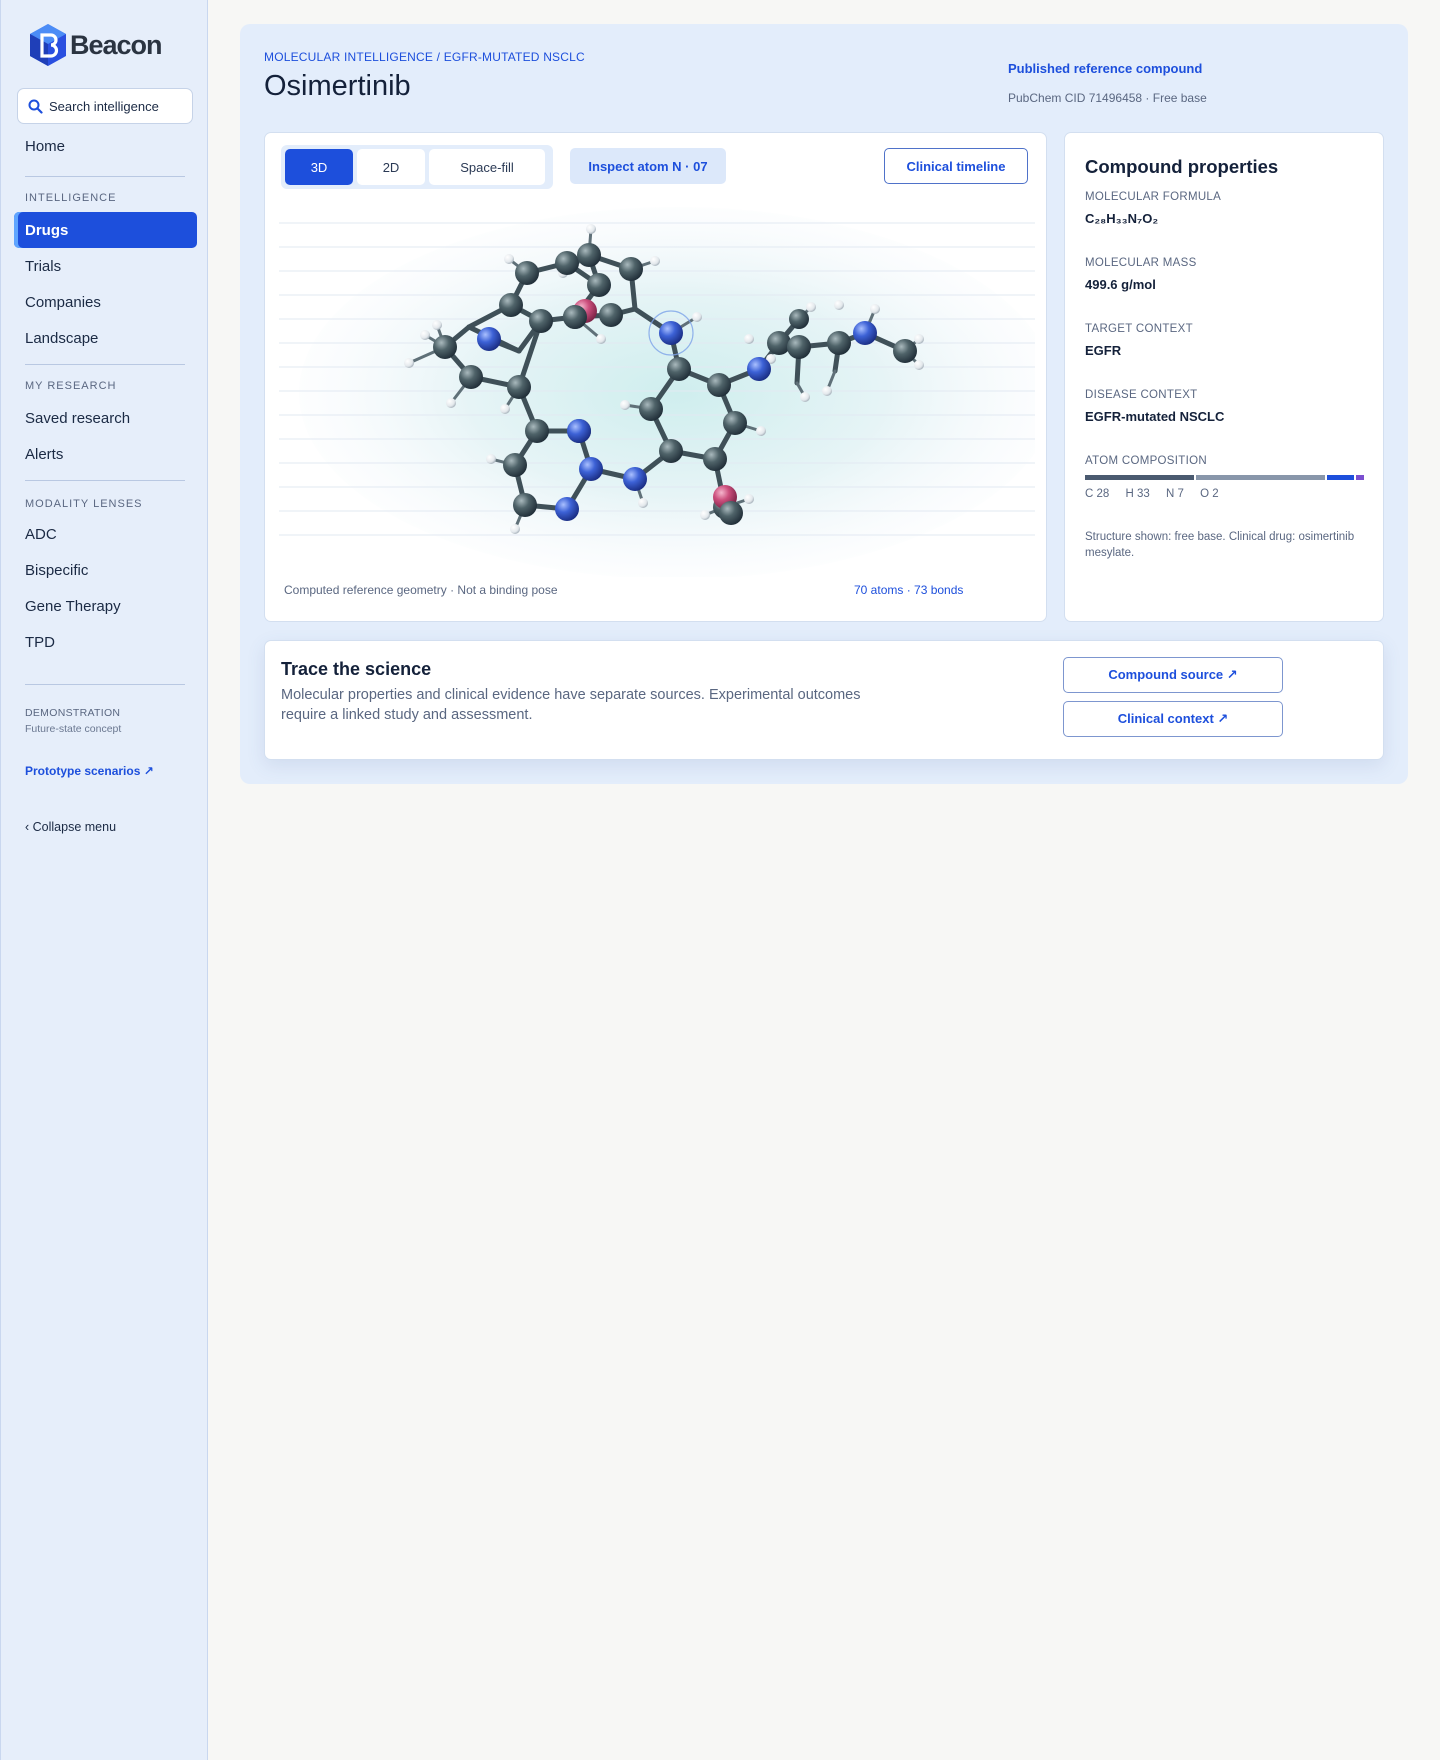 This screenshot has height=1760, width=1440. What do you see at coordinates (1137, 494) in the screenshot?
I see `legend-h: H 33` at bounding box center [1137, 494].